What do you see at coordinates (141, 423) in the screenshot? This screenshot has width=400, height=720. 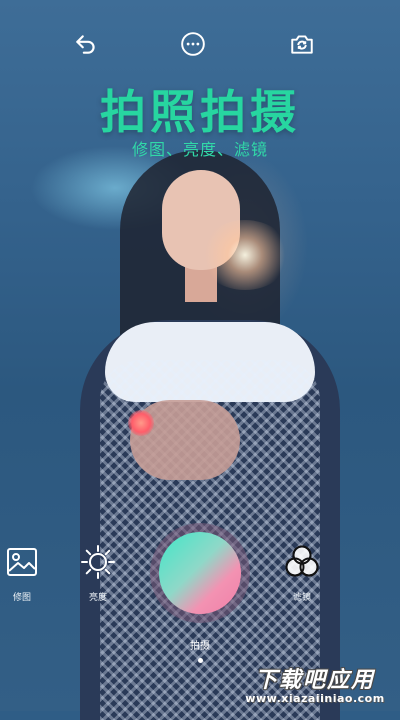 I see `held-light-glow` at bounding box center [141, 423].